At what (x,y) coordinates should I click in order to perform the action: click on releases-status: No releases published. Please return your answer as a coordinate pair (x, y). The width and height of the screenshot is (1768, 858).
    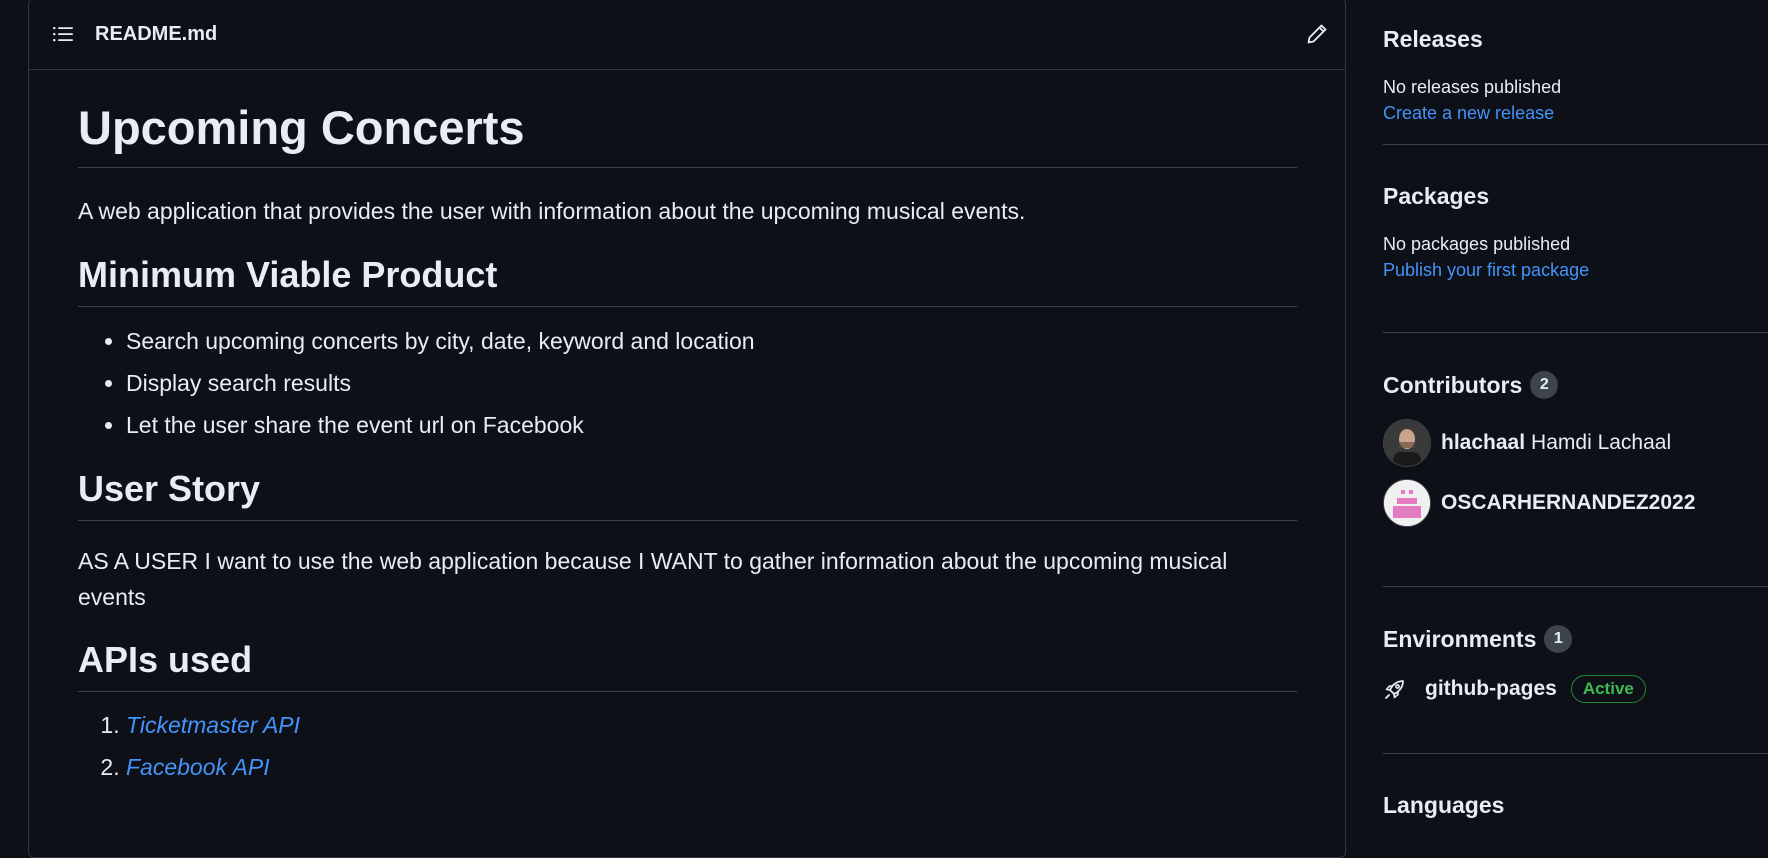
    Looking at the image, I should click on (1472, 87).